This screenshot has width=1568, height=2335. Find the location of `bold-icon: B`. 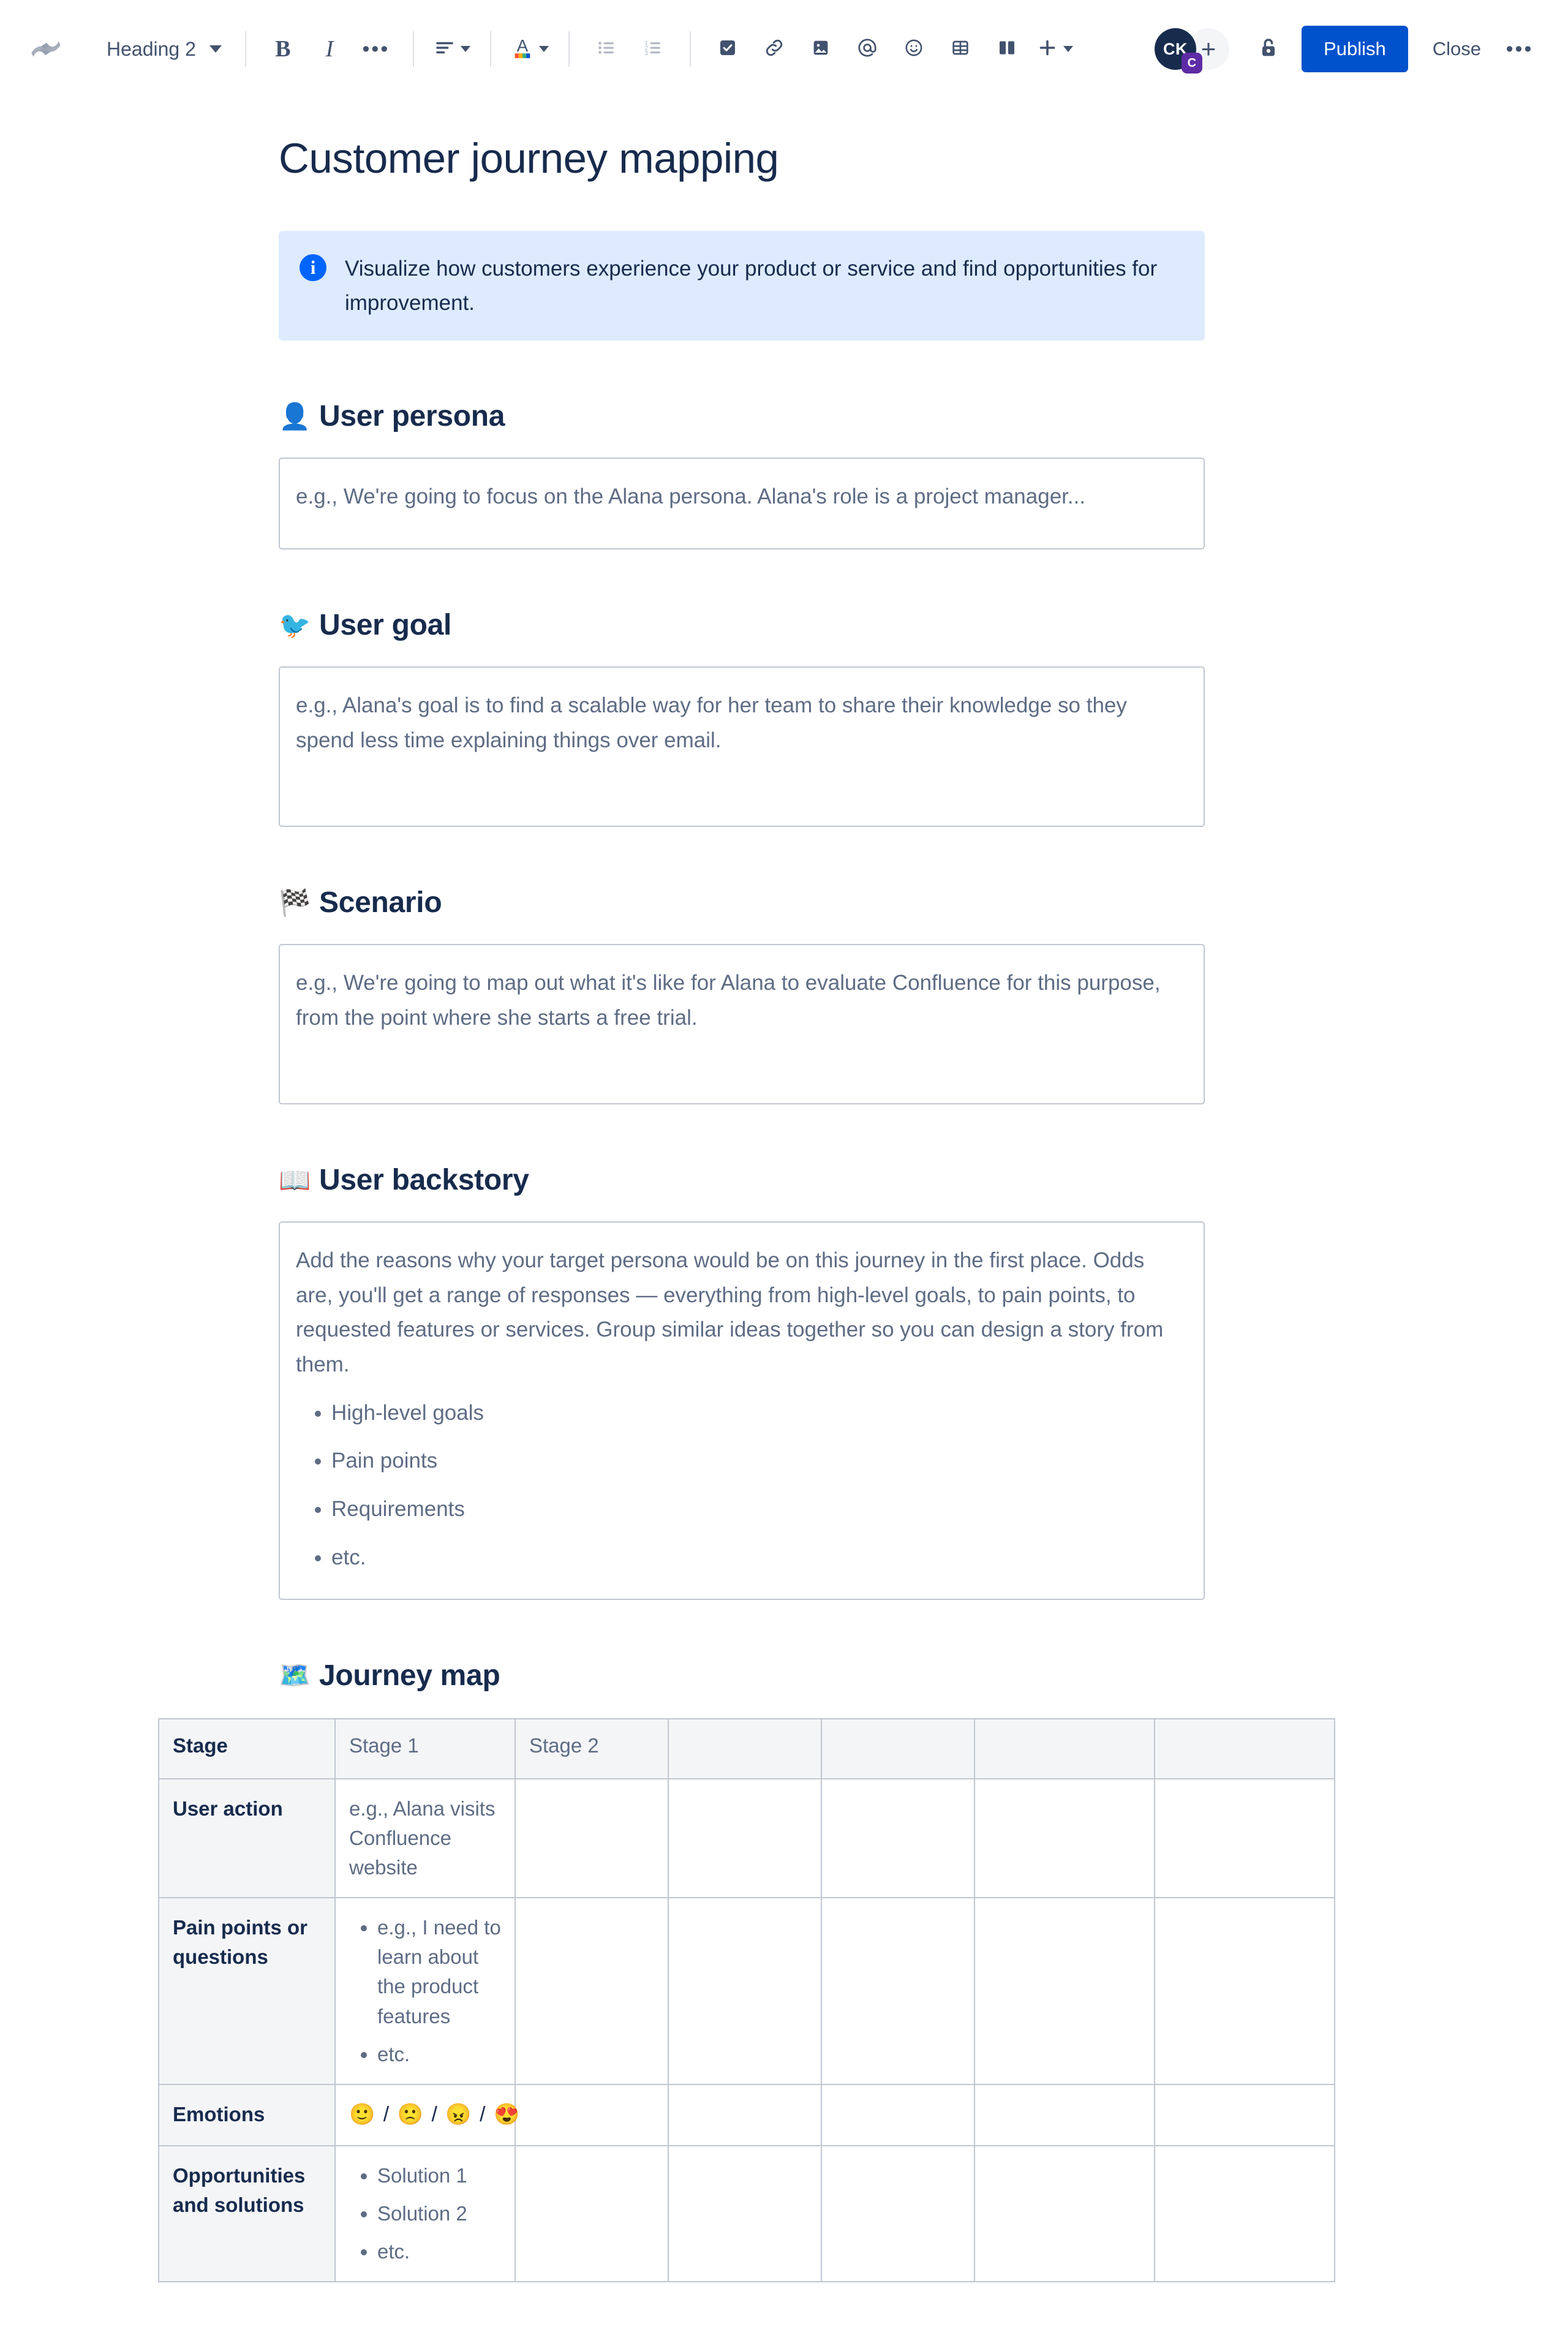

bold-icon: B is located at coordinates (283, 49).